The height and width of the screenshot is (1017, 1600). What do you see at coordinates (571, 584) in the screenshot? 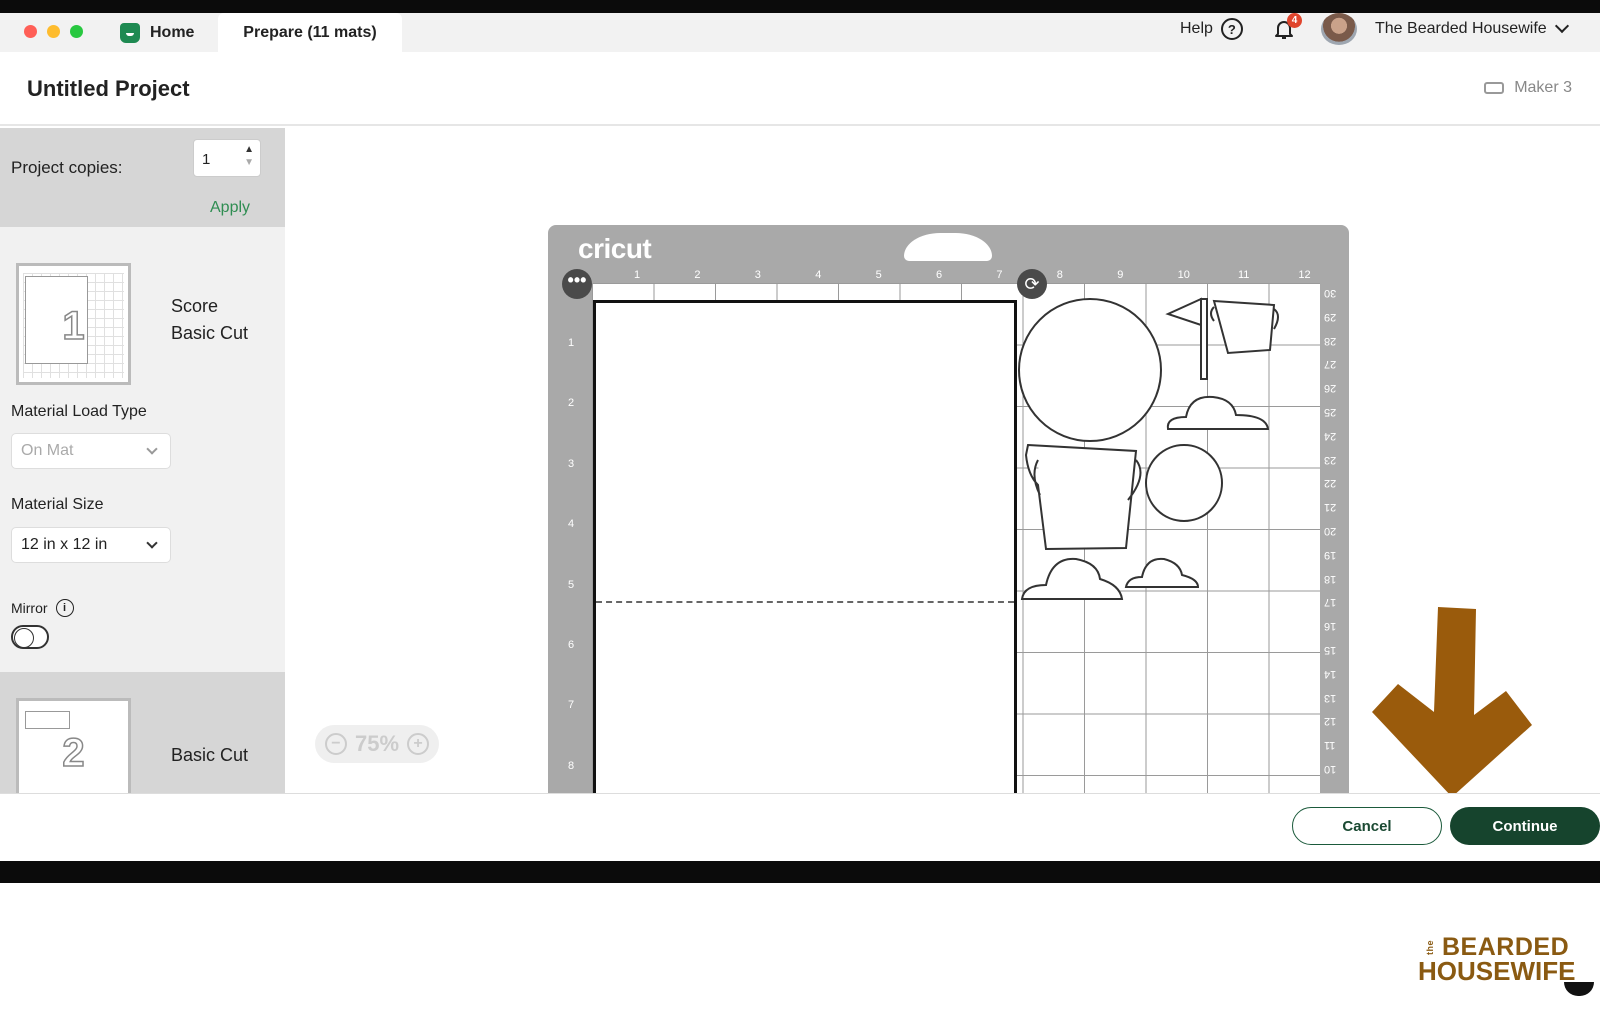
I see `ruler-left-tick: 5` at bounding box center [571, 584].